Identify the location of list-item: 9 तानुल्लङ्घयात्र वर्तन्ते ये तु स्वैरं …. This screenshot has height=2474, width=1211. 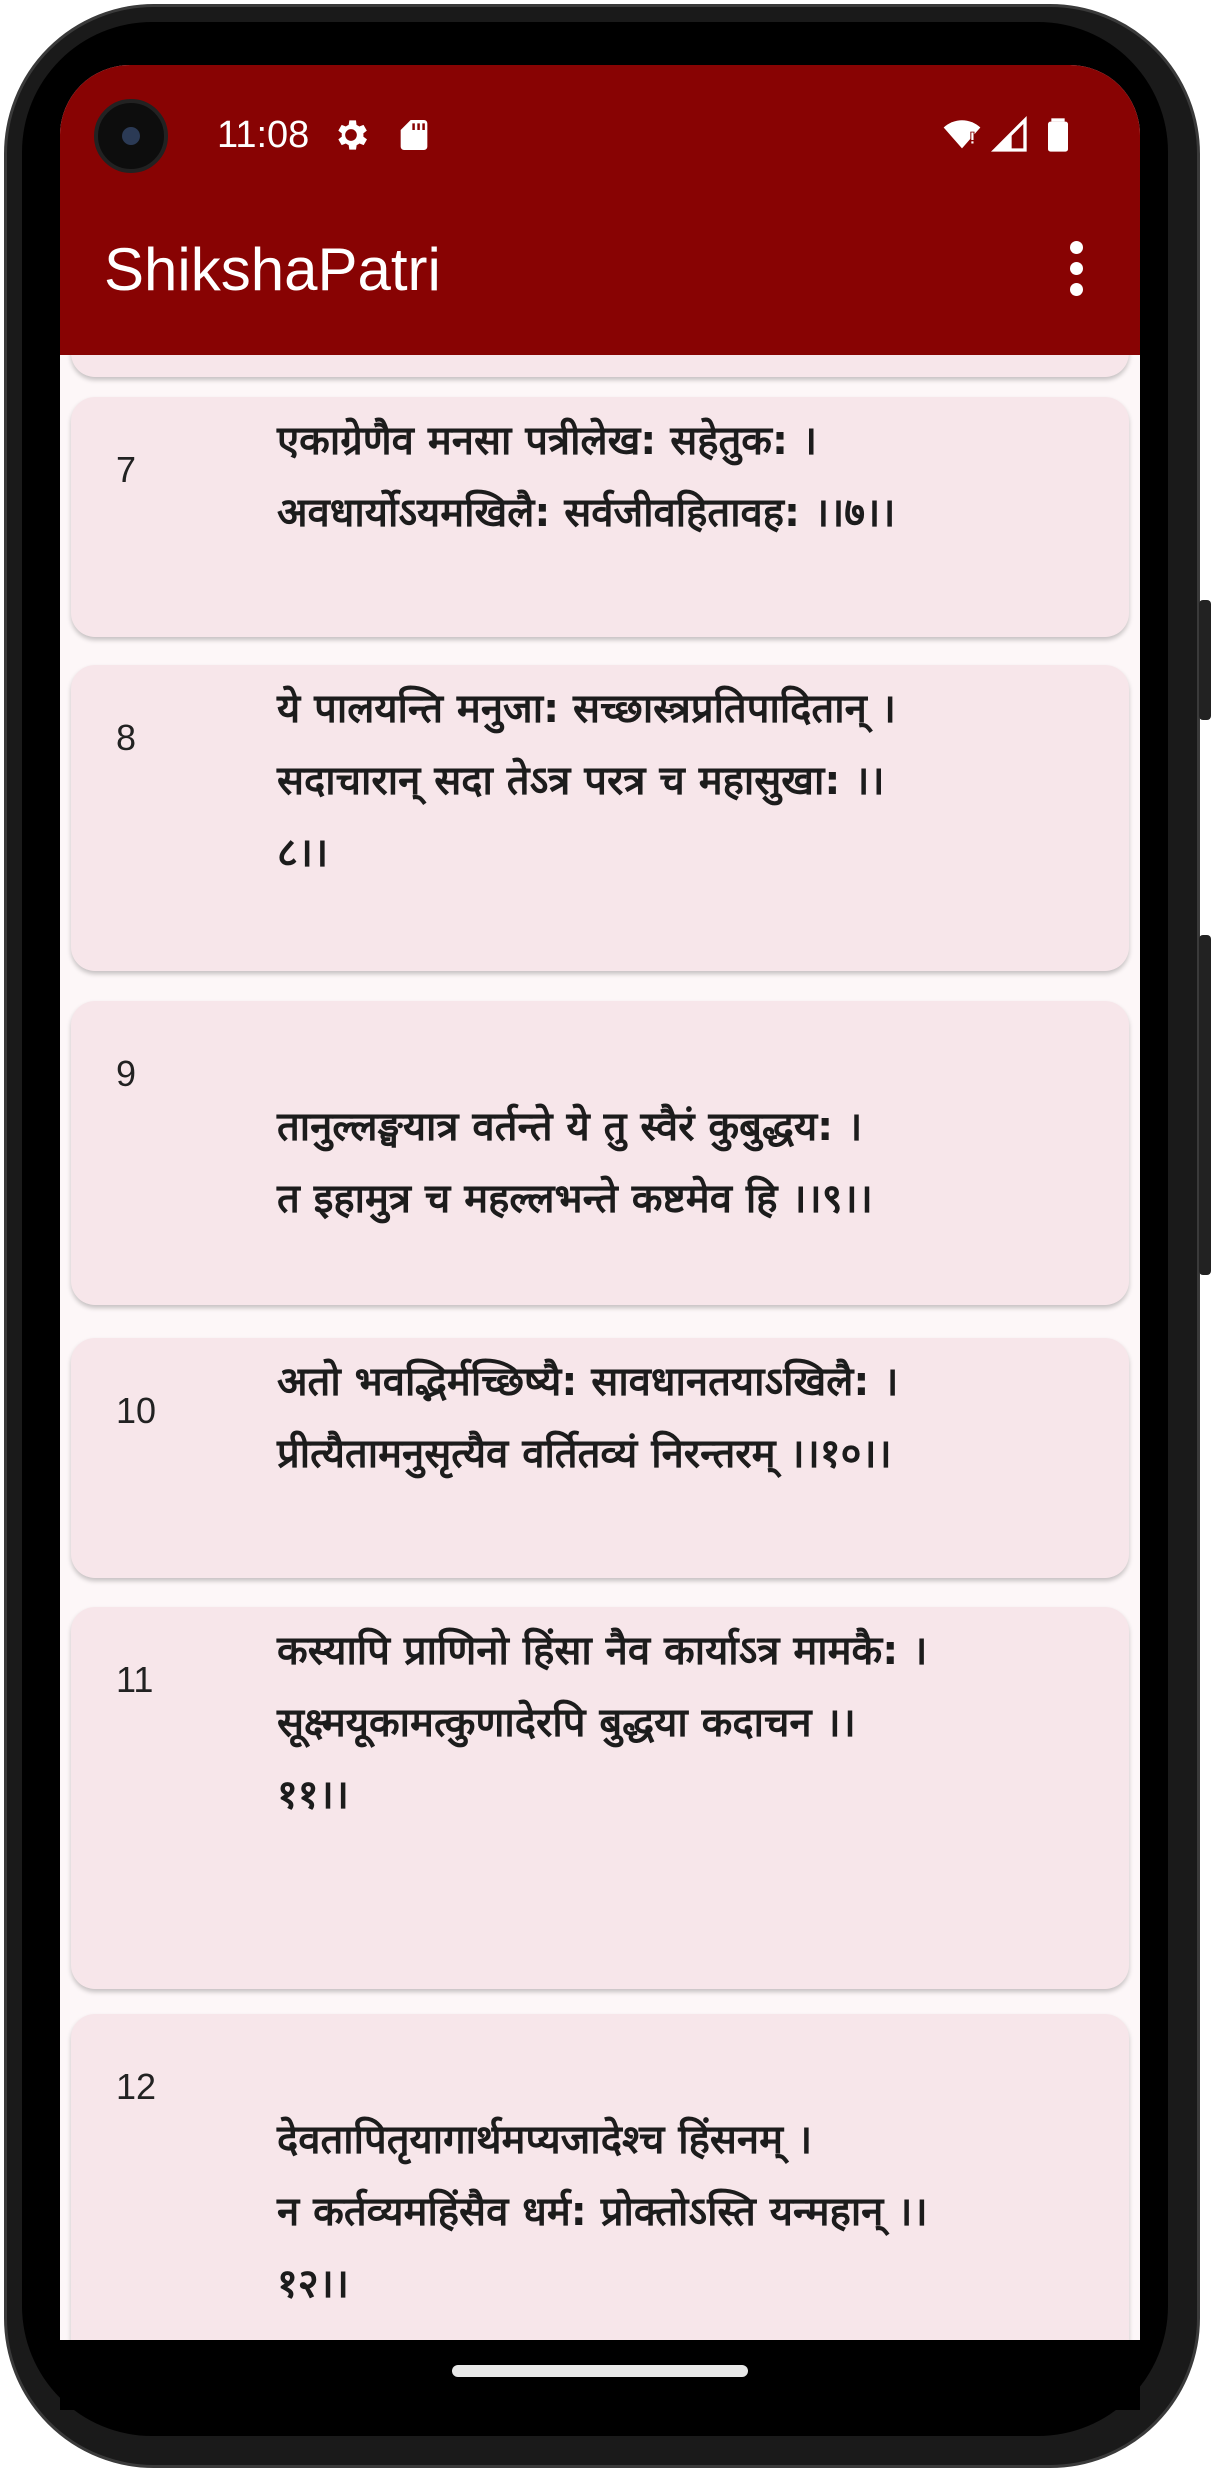
(600, 1153).